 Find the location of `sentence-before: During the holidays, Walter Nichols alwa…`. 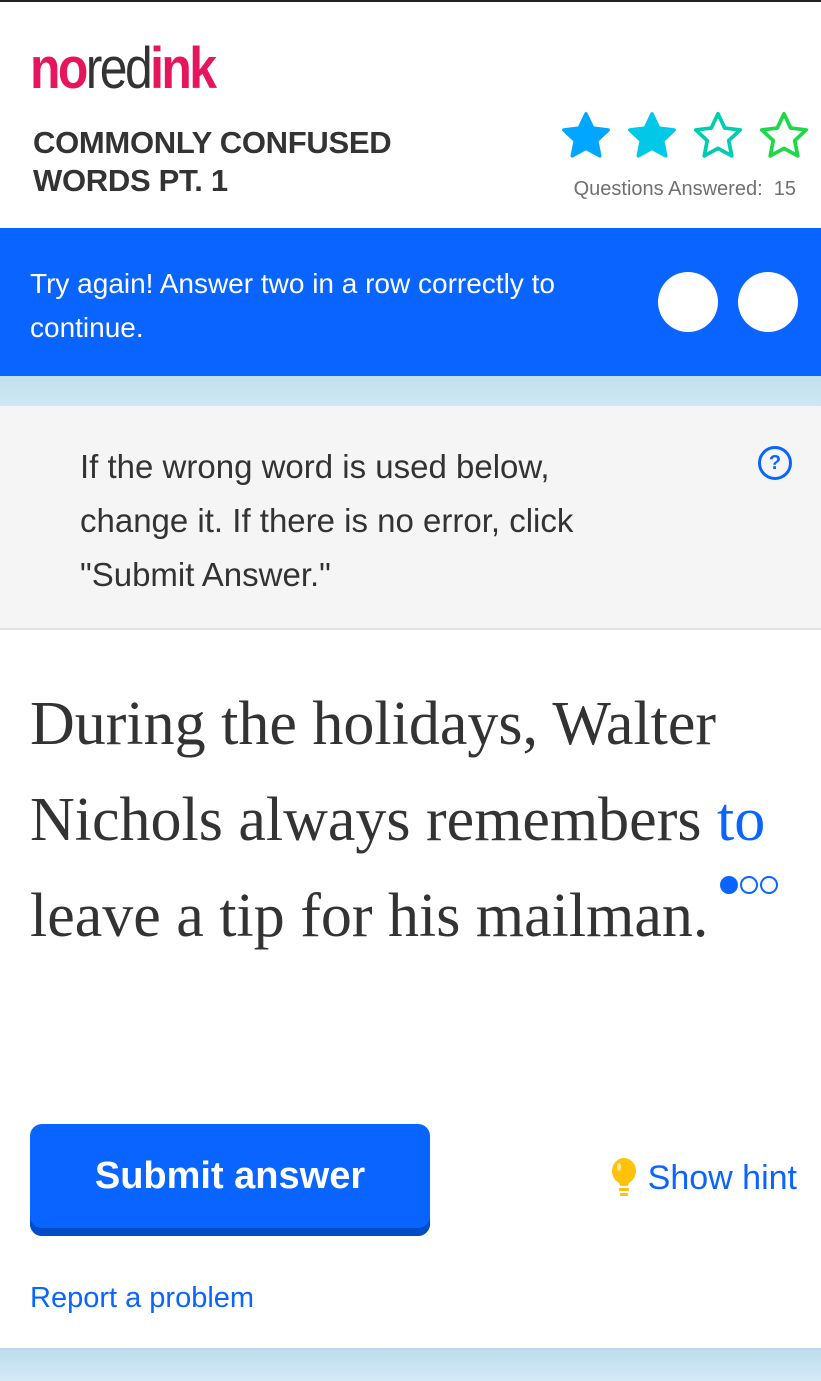

sentence-before: During the holidays, Walter Nichols alwa… is located at coordinates (373, 772).